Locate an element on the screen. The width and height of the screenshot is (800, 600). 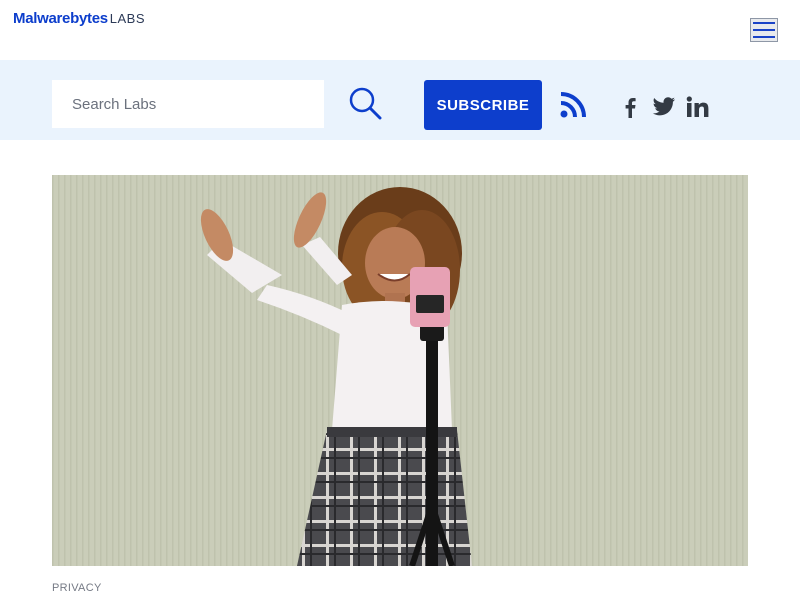
linkedin-icon is located at coordinates (698, 107).